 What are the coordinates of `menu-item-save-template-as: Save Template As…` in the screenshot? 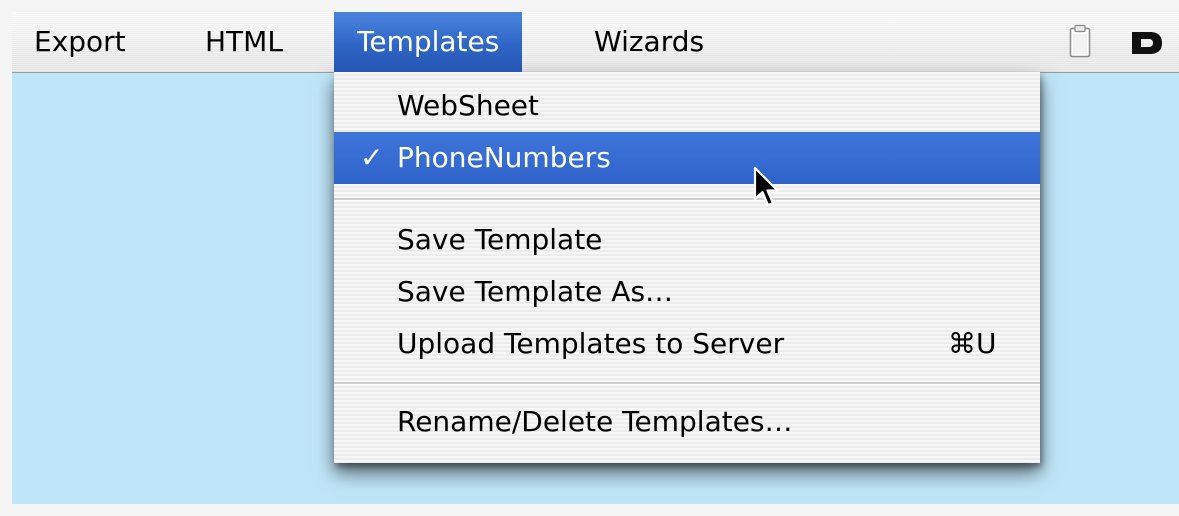 It's located at (687, 292).